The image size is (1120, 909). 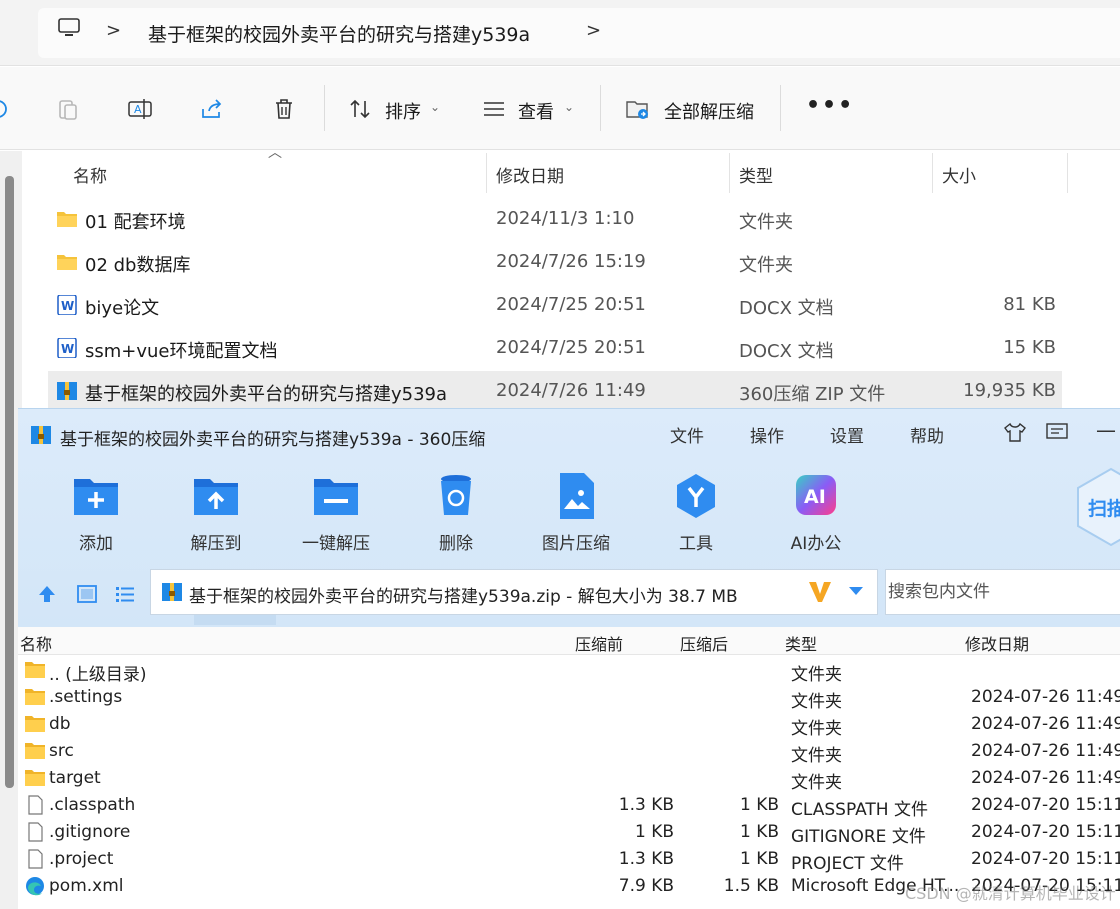 I want to click on one-click-extract-button: 一键解压, so click(x=336, y=513).